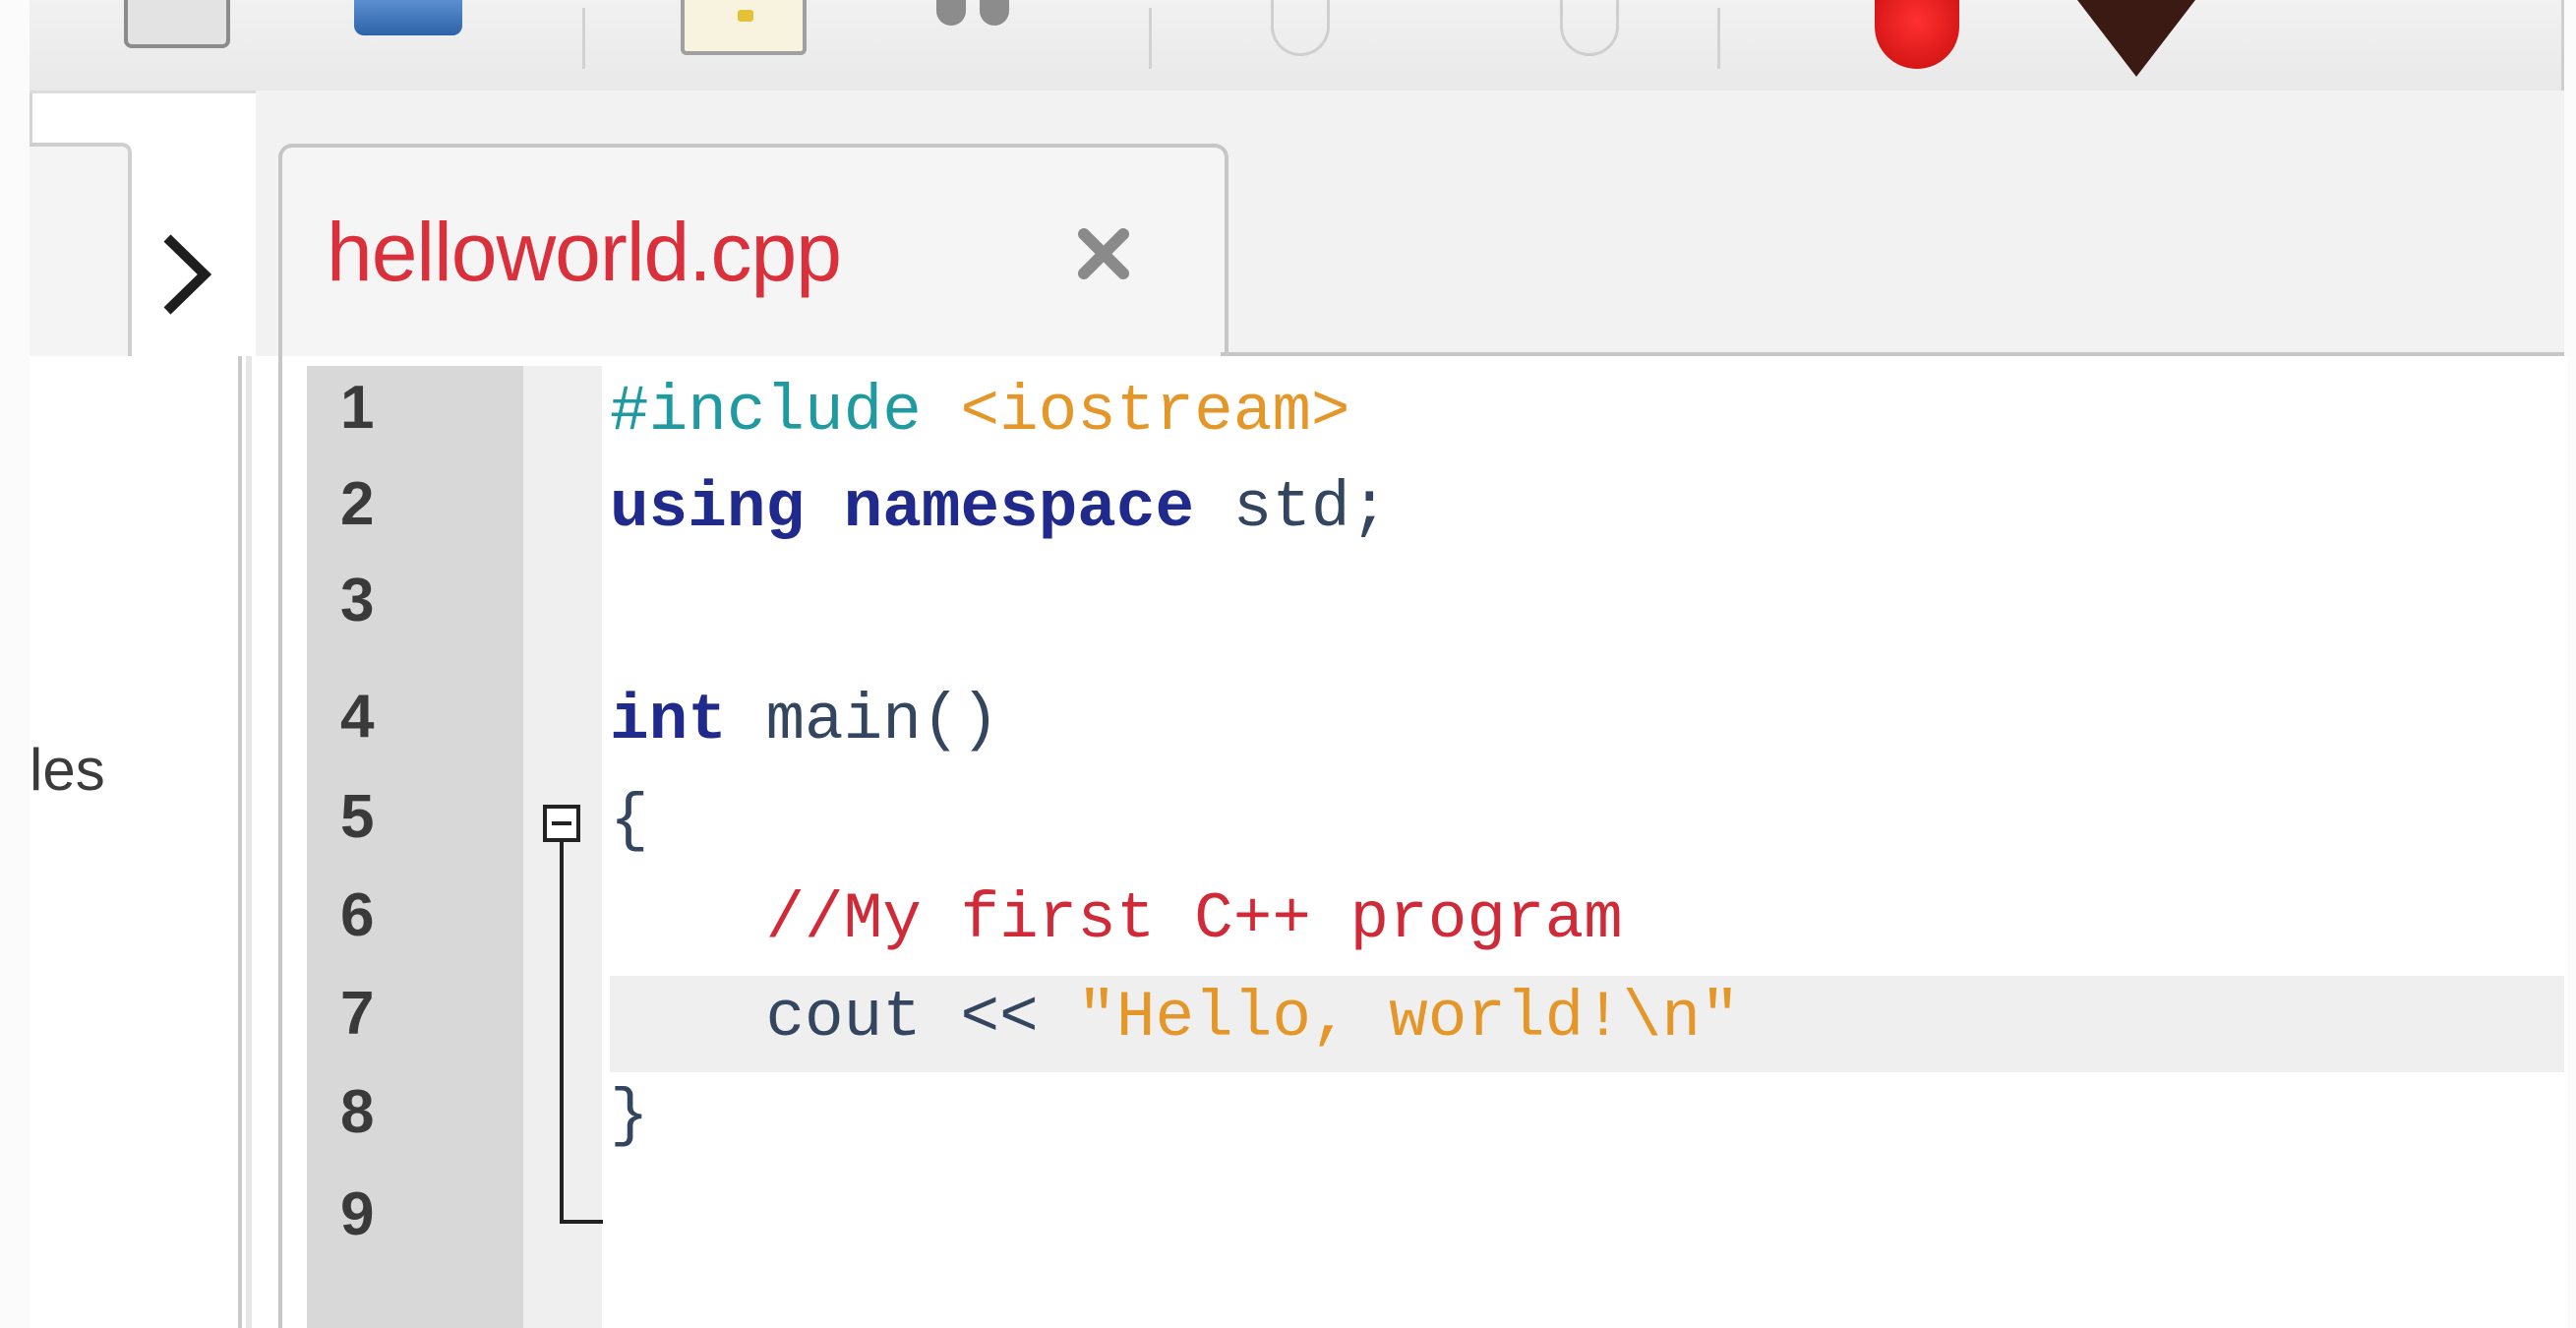 The height and width of the screenshot is (1328, 2576). I want to click on chevron-right-icon, so click(187, 274).